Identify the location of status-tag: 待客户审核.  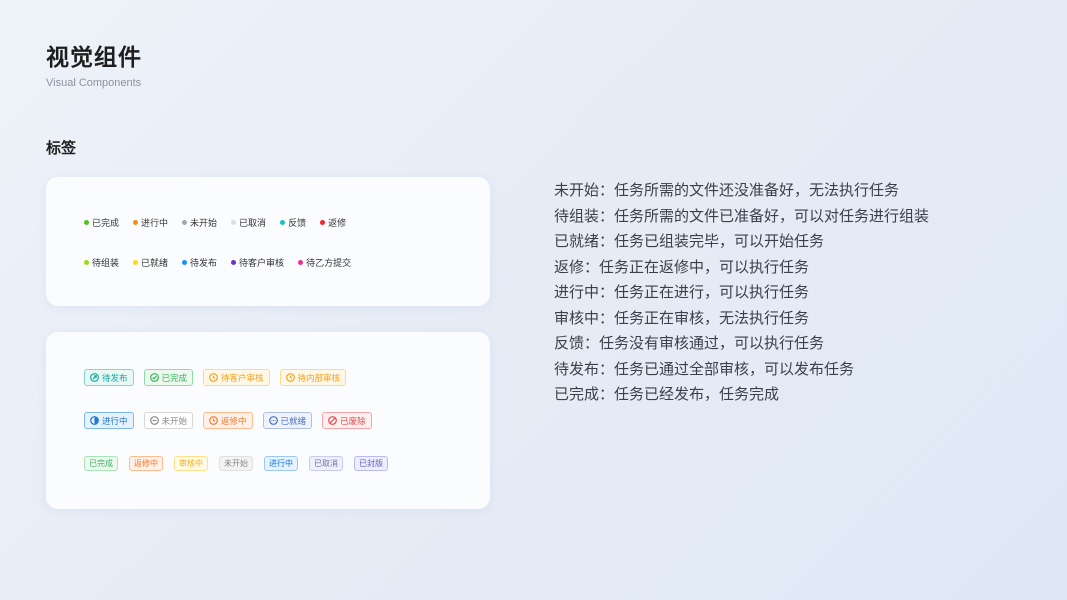
(236, 377).